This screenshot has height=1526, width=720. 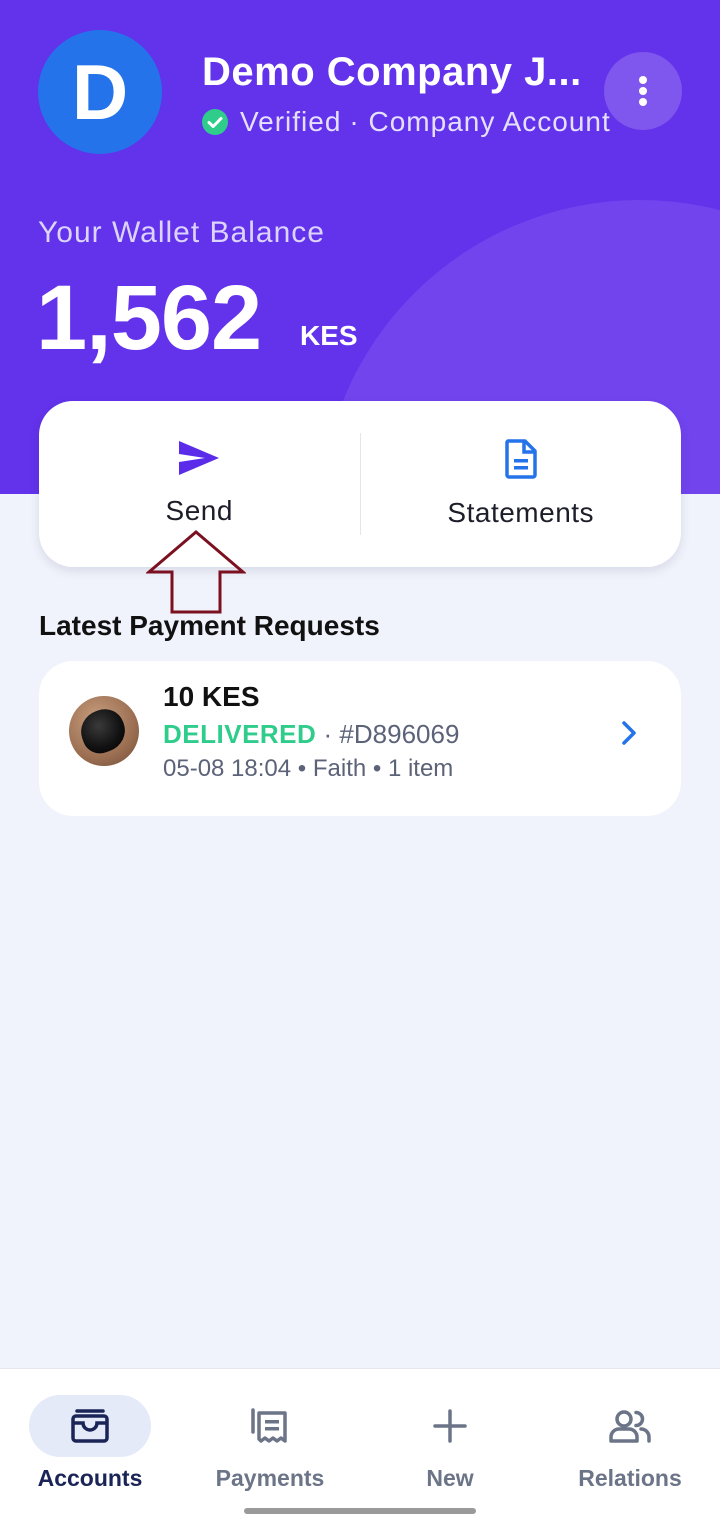 I want to click on nav-relations: Relations, so click(x=630, y=1443).